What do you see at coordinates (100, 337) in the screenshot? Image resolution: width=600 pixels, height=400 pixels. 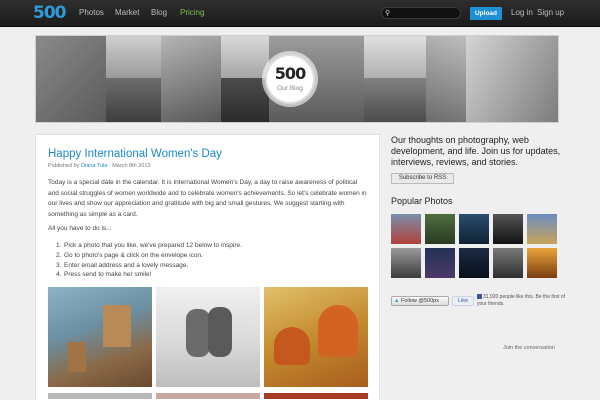 I see `box-robots-photo` at bounding box center [100, 337].